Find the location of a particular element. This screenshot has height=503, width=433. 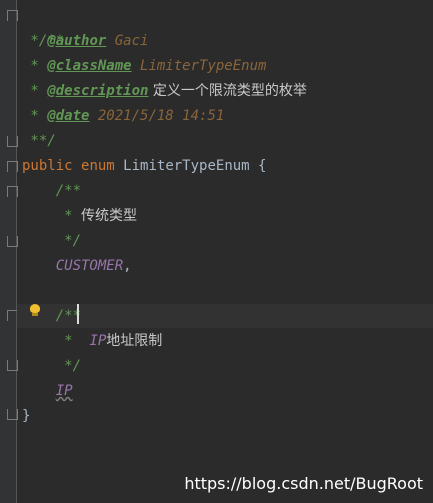

editor-gutter is located at coordinates (8, 251).